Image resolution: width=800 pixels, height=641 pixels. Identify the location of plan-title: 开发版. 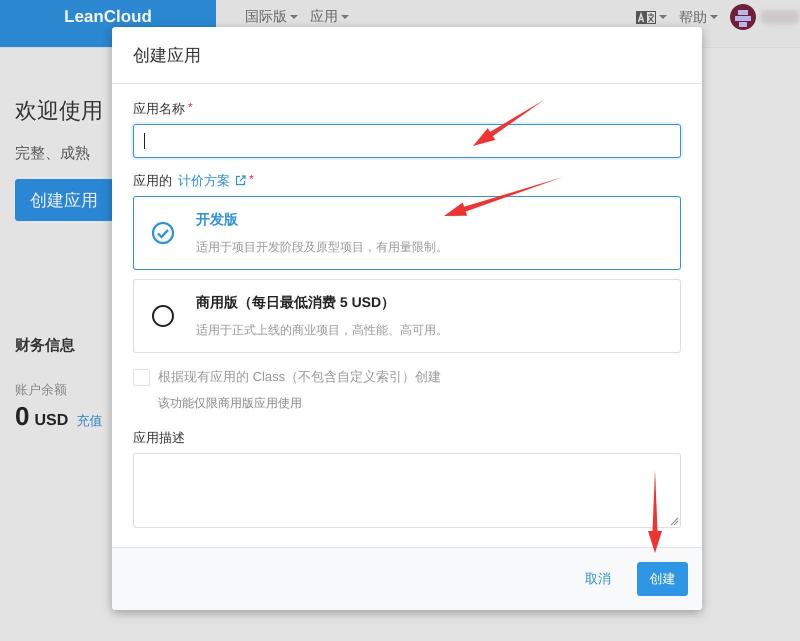
(217, 219).